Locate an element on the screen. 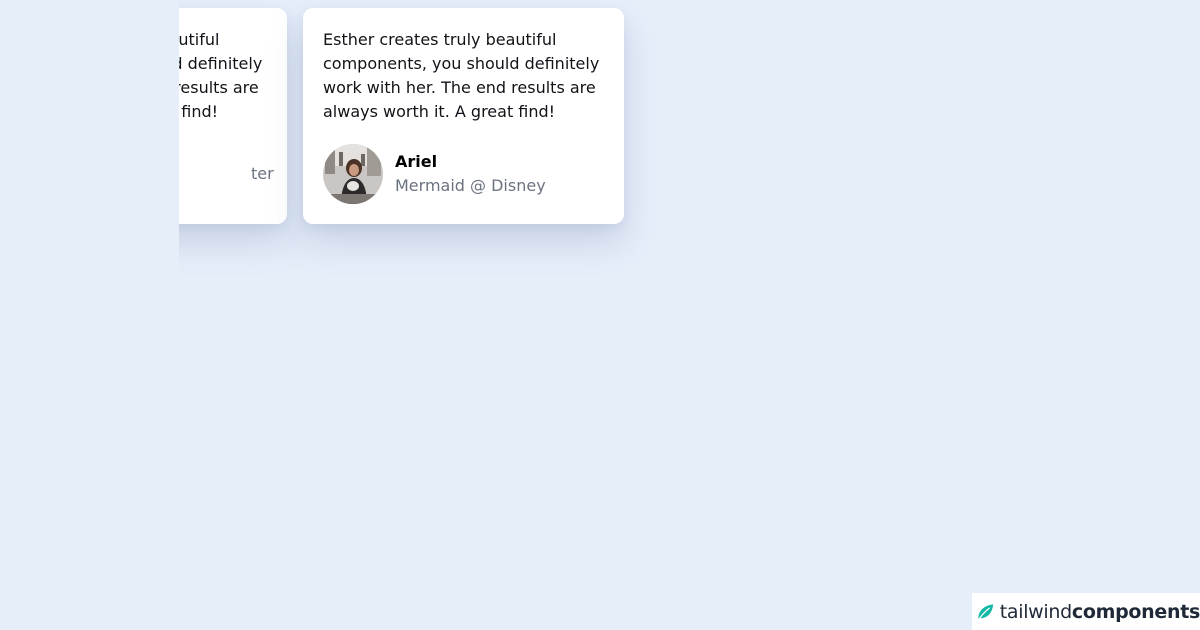 The width and height of the screenshot is (1200, 630). brand-text: tailwindcomponents is located at coordinates (1100, 612).